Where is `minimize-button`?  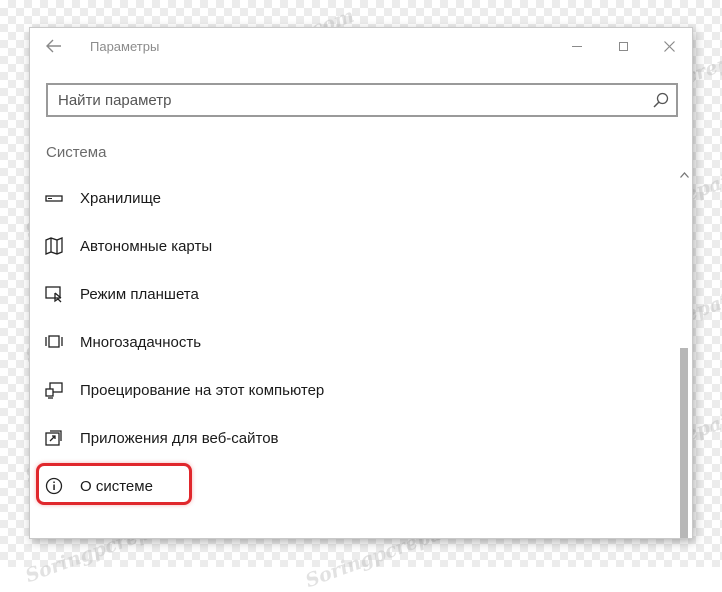
minimize-button is located at coordinates (577, 46).